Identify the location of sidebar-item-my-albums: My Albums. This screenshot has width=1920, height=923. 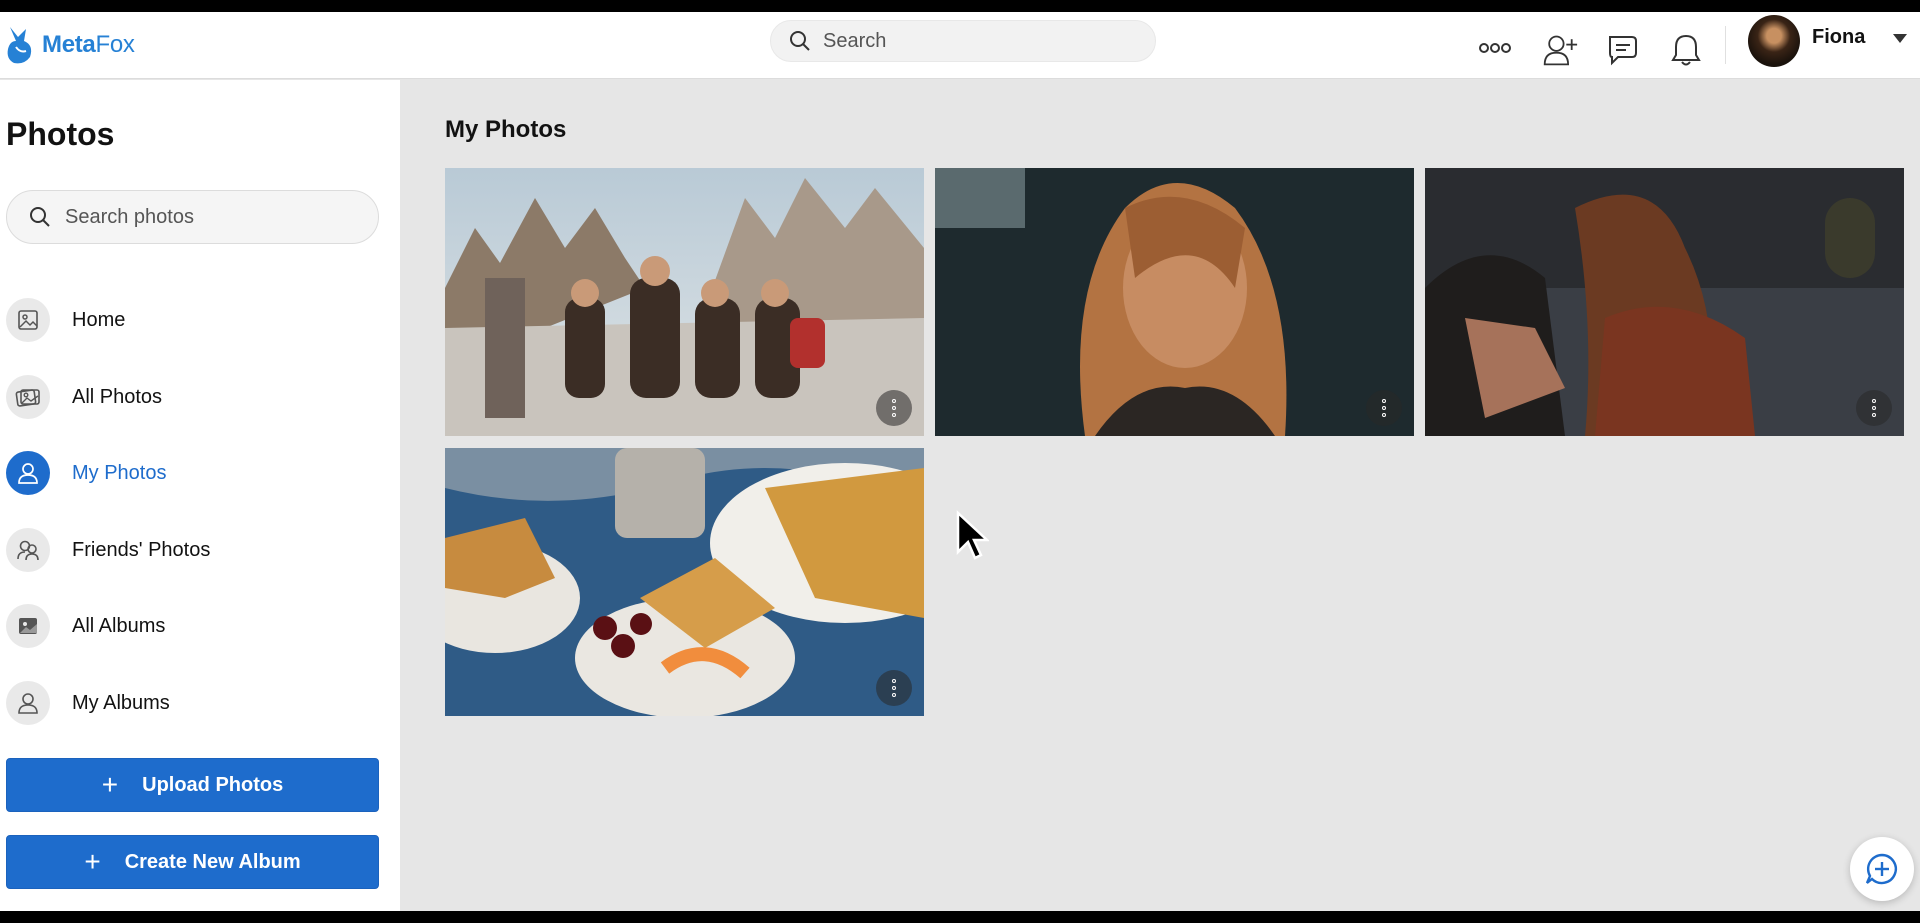
(196, 703).